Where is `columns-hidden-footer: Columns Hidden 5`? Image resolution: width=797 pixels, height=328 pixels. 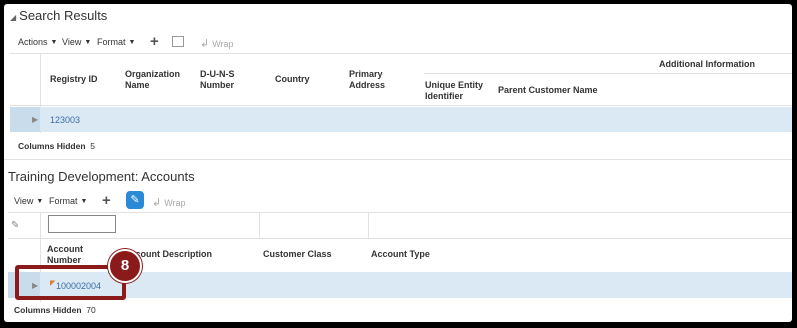
columns-hidden-footer: Columns Hidden 5 is located at coordinates (56, 146).